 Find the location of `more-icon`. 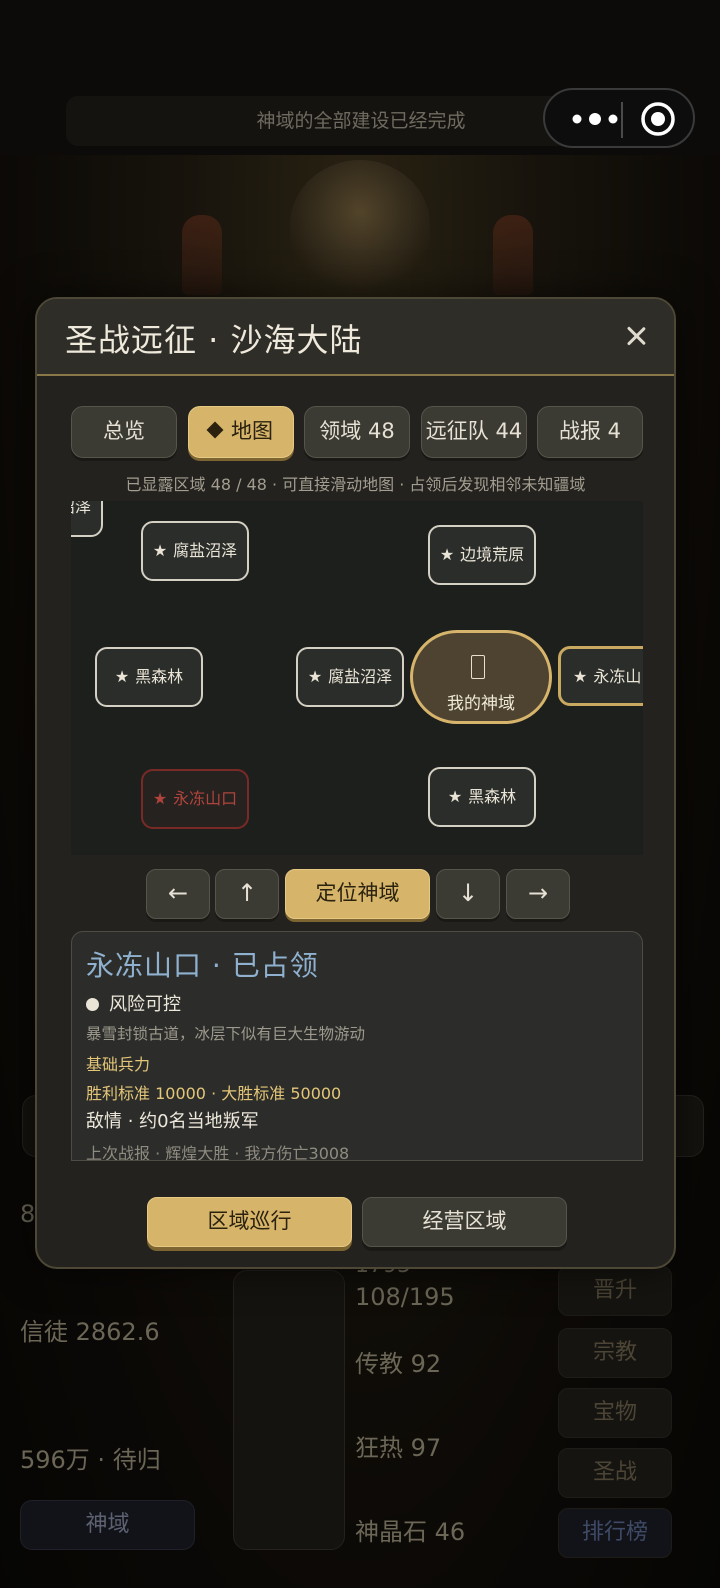

more-icon is located at coordinates (595, 119).